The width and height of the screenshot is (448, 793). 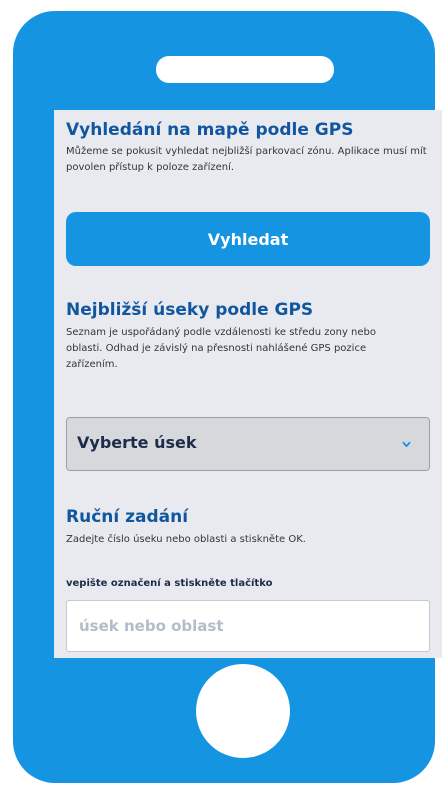 I want to click on section-input, so click(x=248, y=626).